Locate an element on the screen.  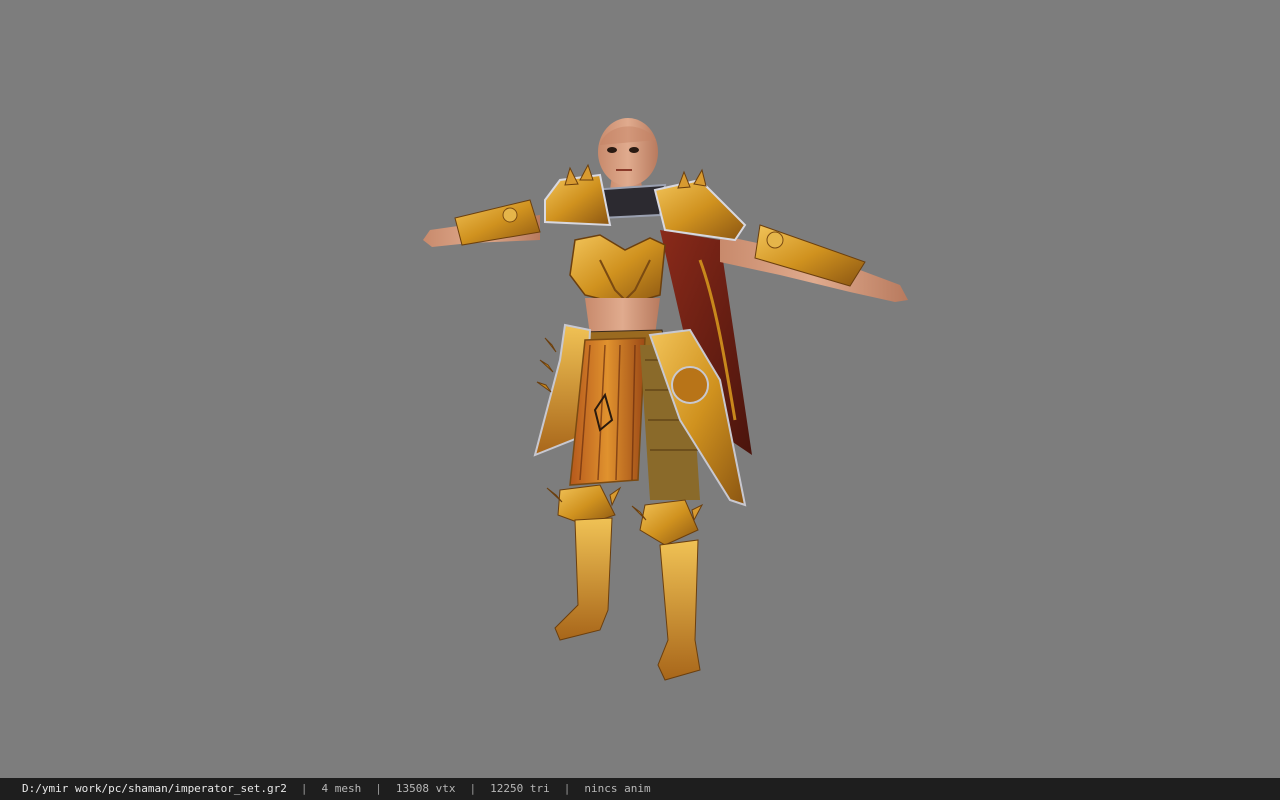
file-path-label: D:/ymir work/pc/shaman/imperator_set.gr2 is located at coordinates (154, 788).